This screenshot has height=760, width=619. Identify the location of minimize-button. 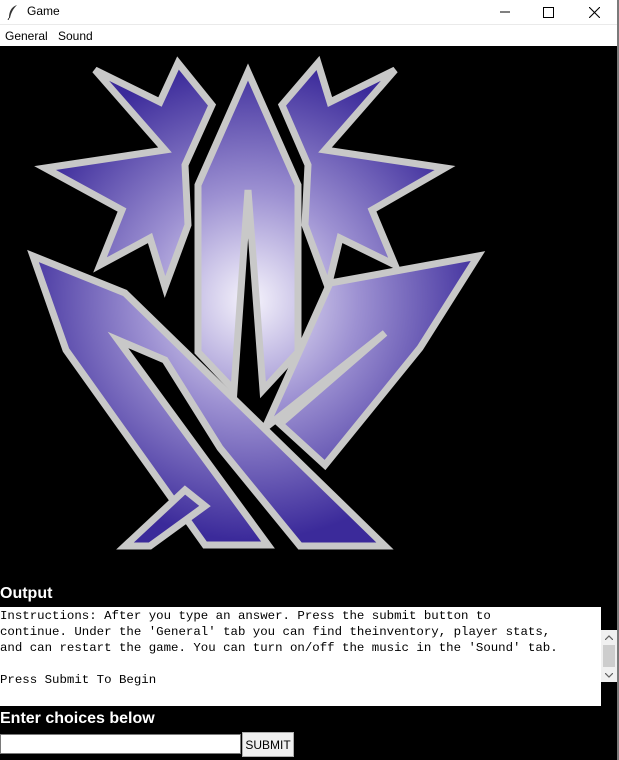
(505, 12).